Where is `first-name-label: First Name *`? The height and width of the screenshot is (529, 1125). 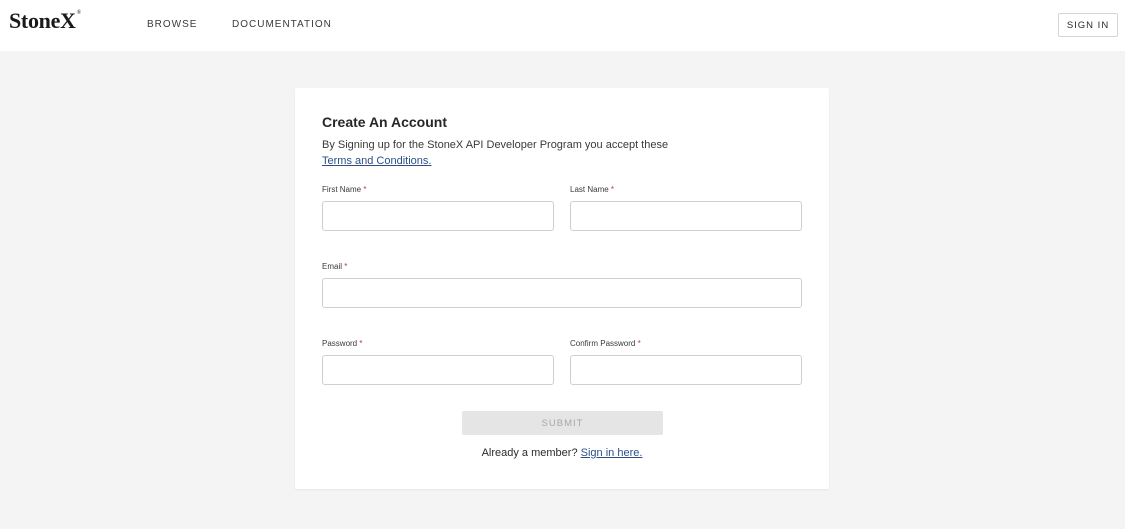
first-name-label: First Name * is located at coordinates (344, 189).